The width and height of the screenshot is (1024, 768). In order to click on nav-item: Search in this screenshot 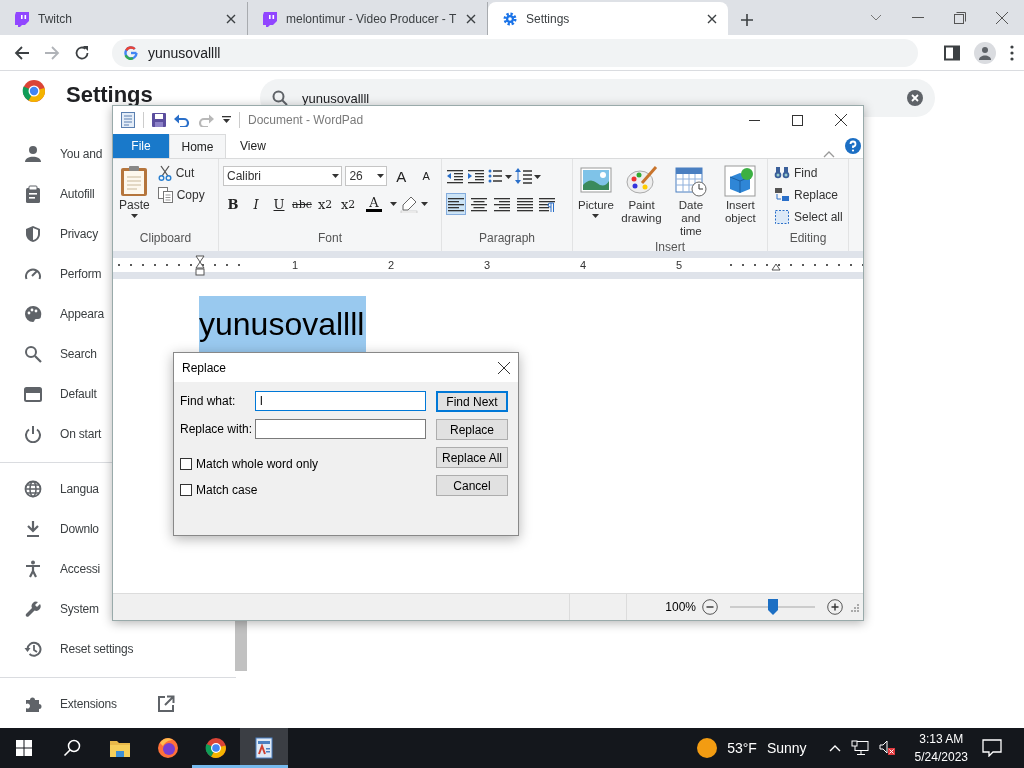, I will do `click(49, 354)`.